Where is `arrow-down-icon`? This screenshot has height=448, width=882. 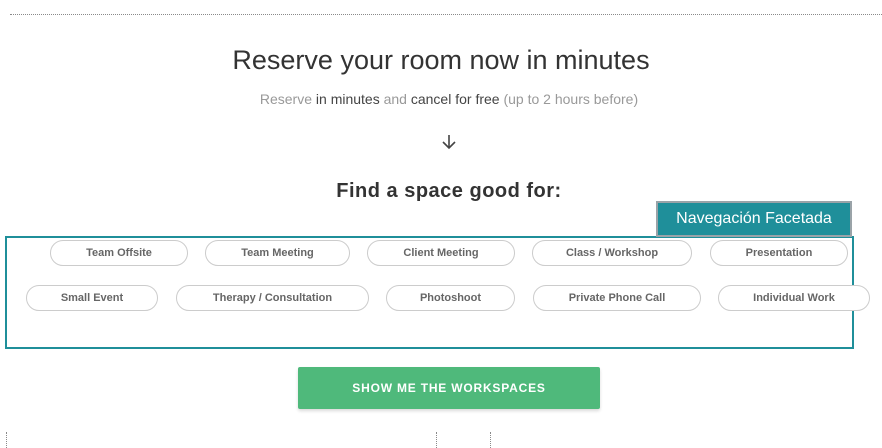 arrow-down-icon is located at coordinates (449, 142).